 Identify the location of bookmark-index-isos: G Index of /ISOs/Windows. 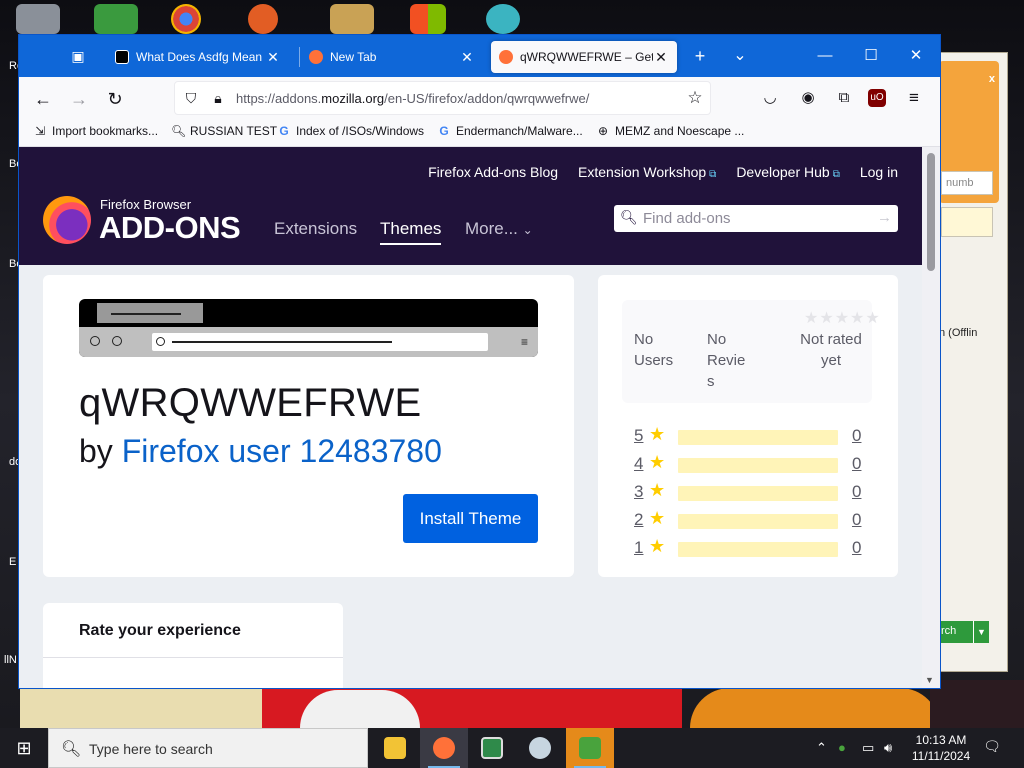
(350, 131).